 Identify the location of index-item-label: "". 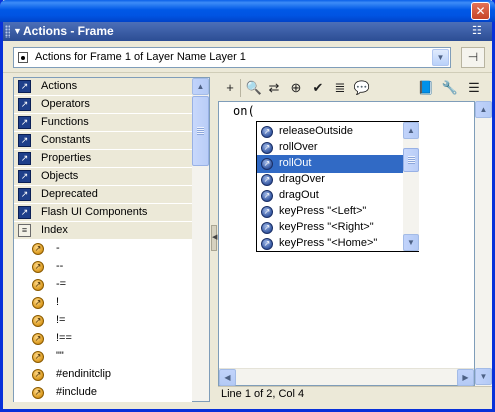
(60, 356).